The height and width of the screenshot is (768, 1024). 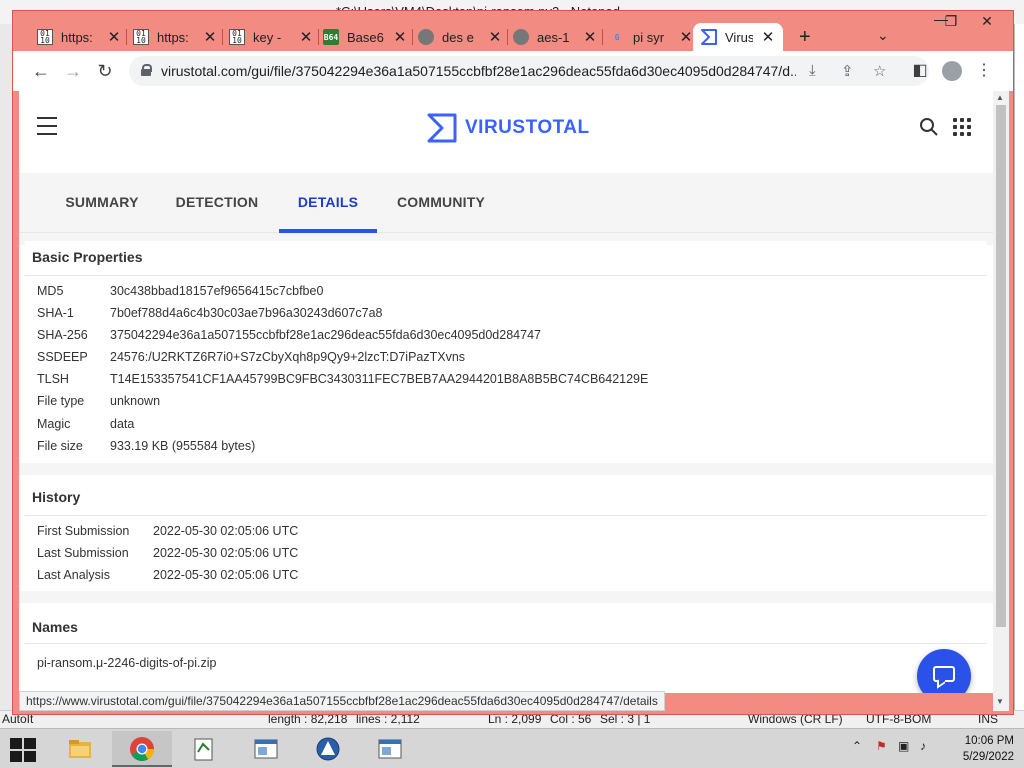 I want to click on browser-tab-6: aes-1 ✕, so click(x=558, y=37).